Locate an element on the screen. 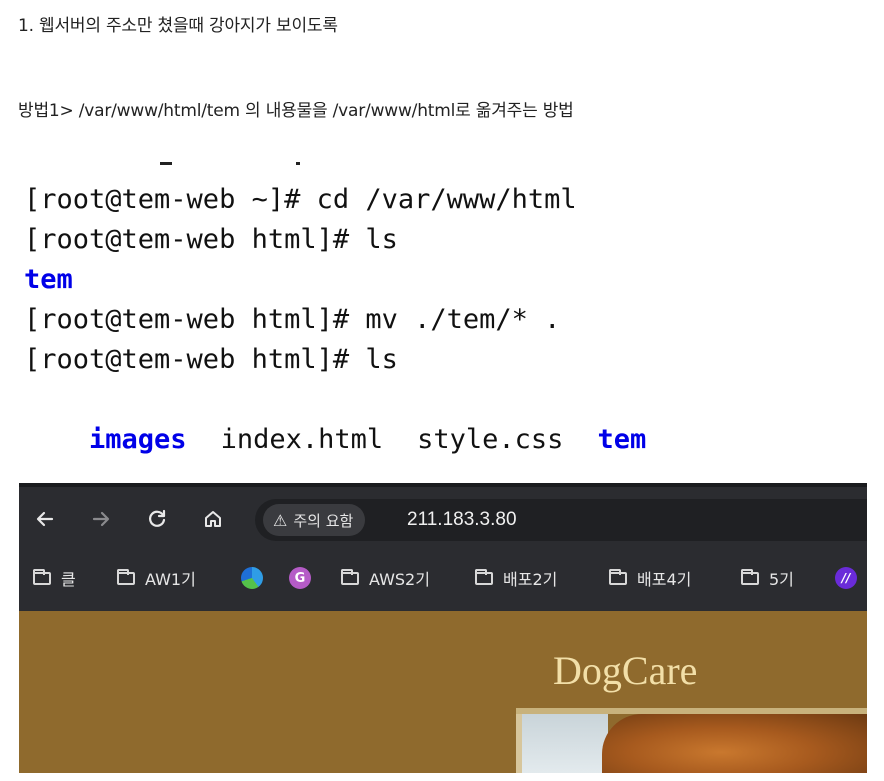  bookmark-folder-1: 클 is located at coordinates (54, 578).